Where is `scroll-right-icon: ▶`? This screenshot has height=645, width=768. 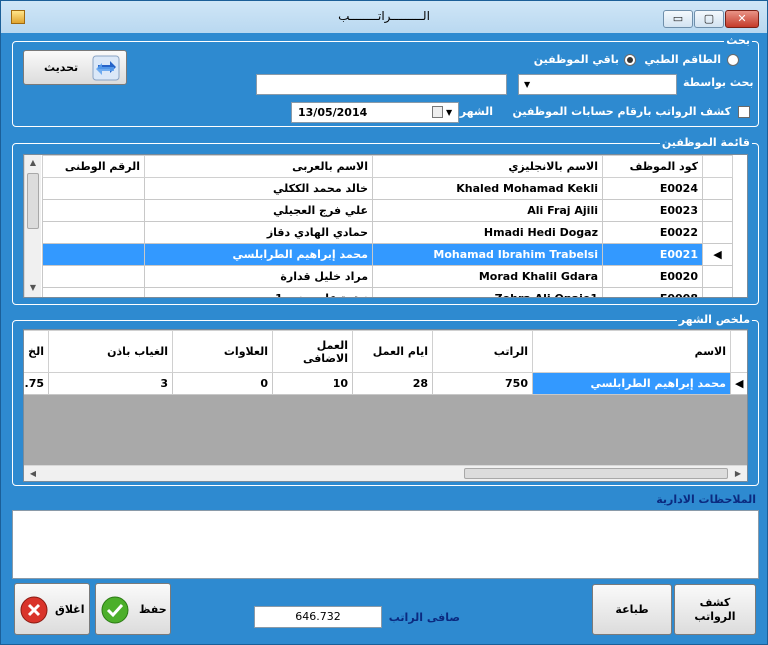 scroll-right-icon: ▶ is located at coordinates (738, 474).